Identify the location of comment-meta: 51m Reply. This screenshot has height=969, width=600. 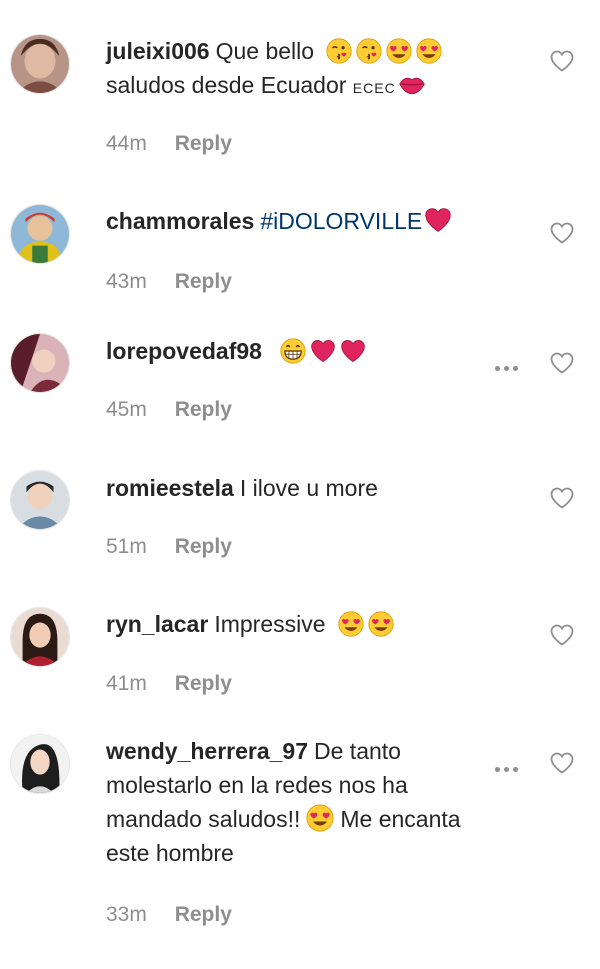
(169, 547).